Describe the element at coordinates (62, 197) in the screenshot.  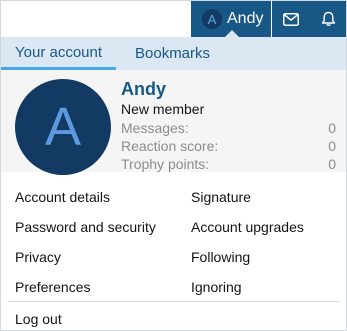
I see `link-account-details: Account details` at that location.